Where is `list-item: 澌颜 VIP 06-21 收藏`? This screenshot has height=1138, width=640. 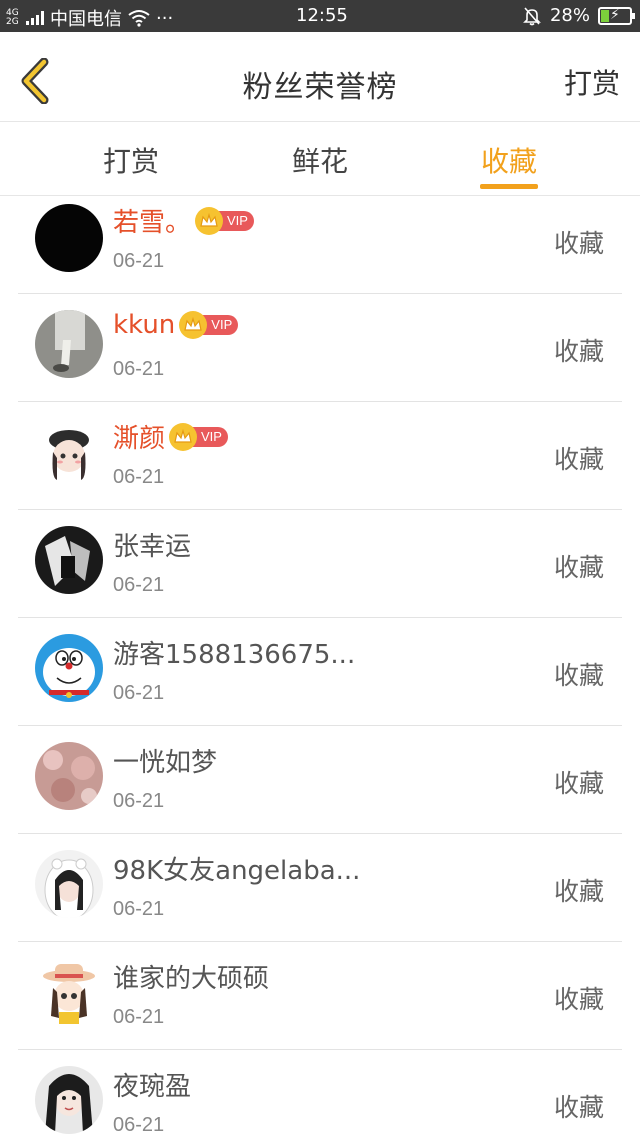
list-item: 澌颜 VIP 06-21 收藏 is located at coordinates (320, 456).